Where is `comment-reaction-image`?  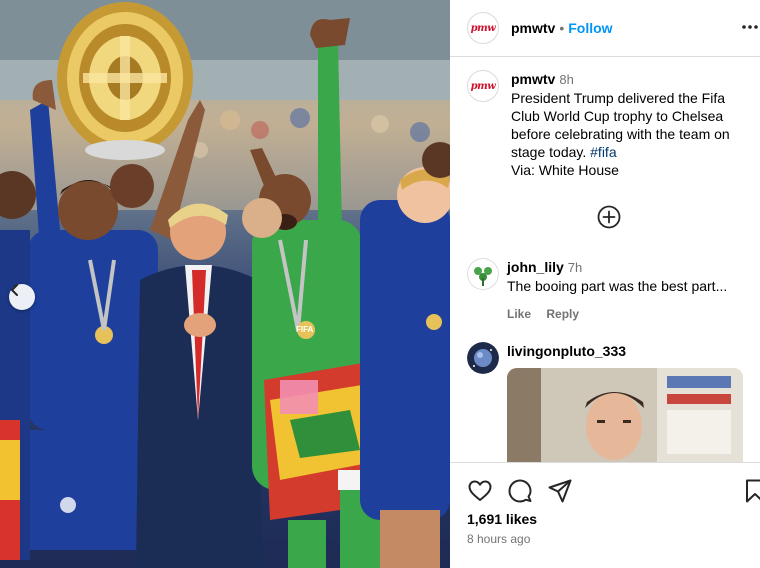 comment-reaction-image is located at coordinates (625, 415).